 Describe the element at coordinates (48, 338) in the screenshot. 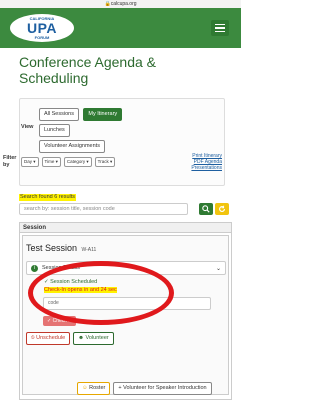

I see `unschedule-button: ⦸ Unschedule` at that location.